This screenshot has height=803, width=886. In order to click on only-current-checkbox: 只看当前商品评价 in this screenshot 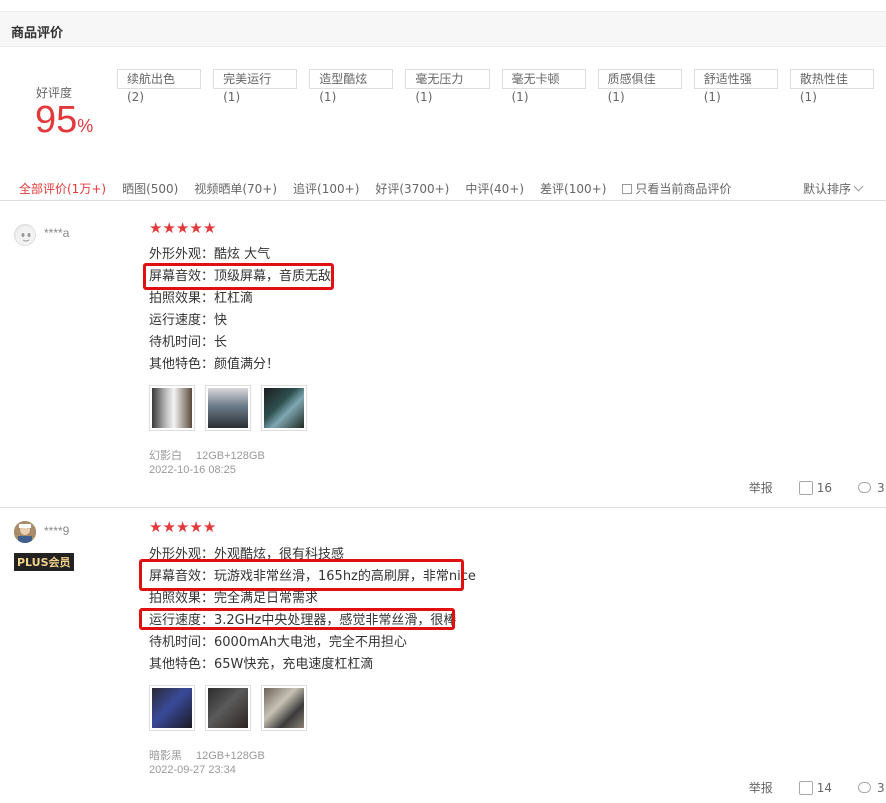, I will do `click(676, 188)`.